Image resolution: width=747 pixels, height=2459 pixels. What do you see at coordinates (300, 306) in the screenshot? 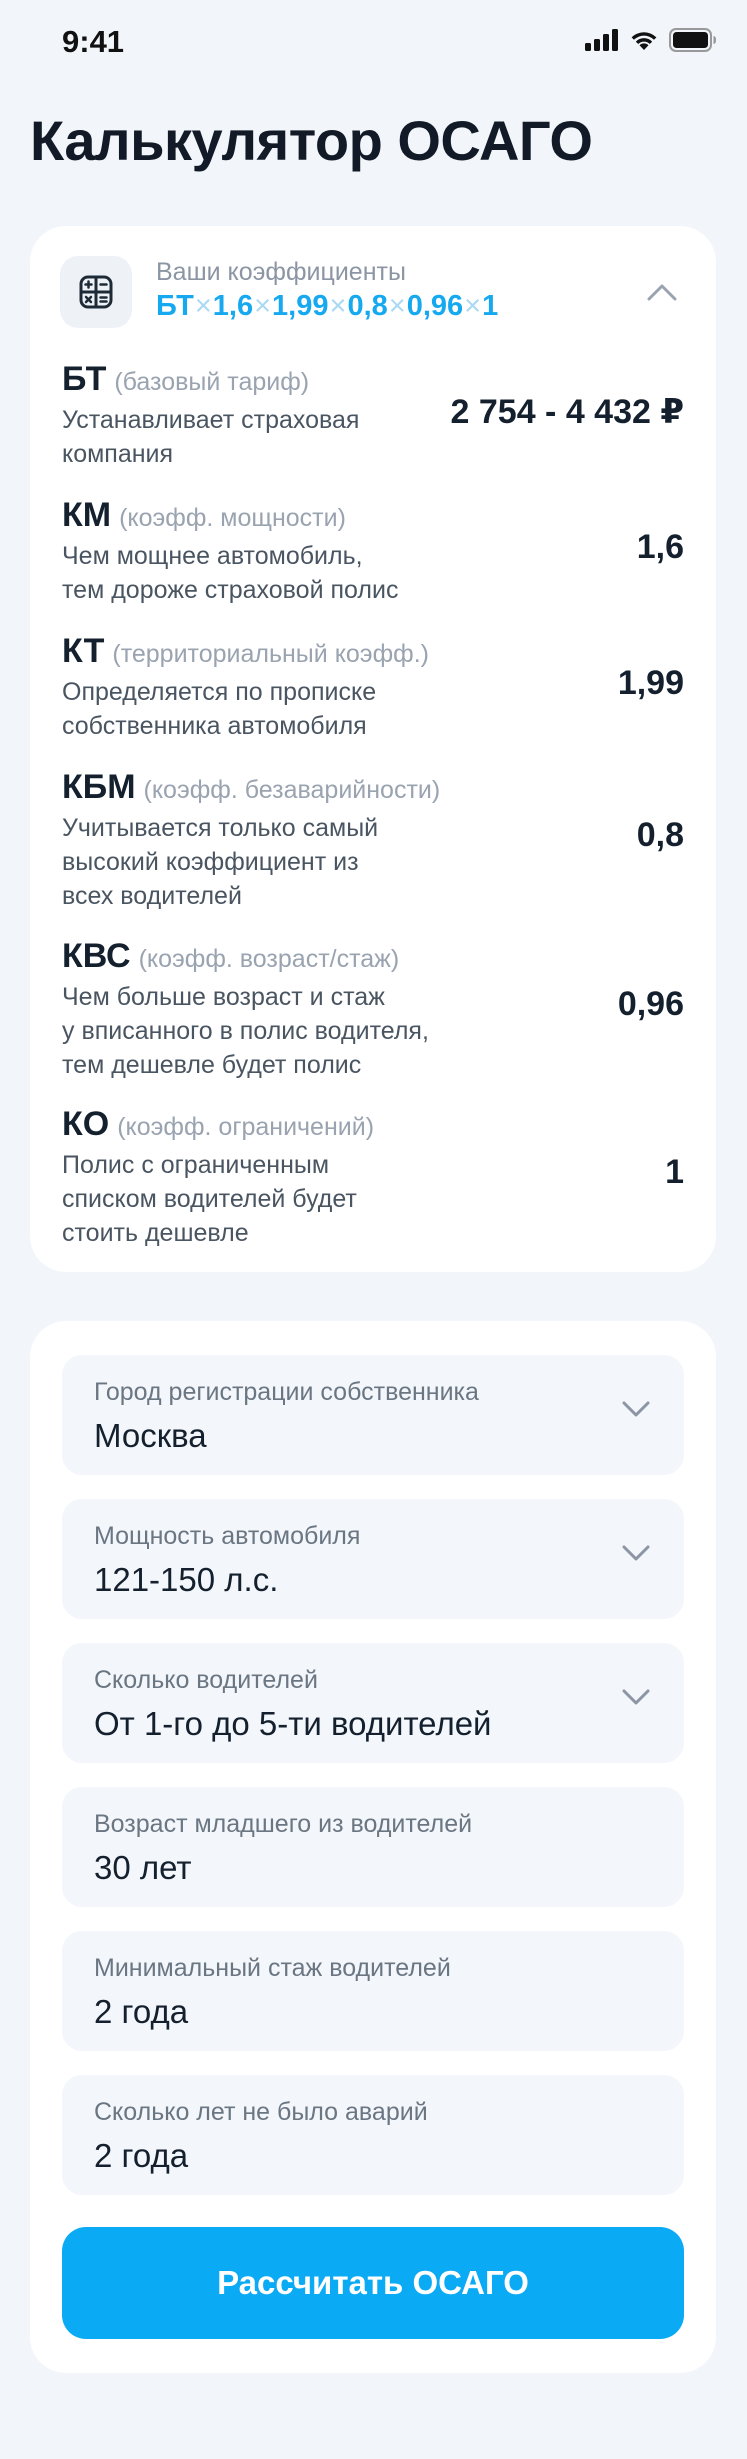
I see `formula-term: 1,99` at bounding box center [300, 306].